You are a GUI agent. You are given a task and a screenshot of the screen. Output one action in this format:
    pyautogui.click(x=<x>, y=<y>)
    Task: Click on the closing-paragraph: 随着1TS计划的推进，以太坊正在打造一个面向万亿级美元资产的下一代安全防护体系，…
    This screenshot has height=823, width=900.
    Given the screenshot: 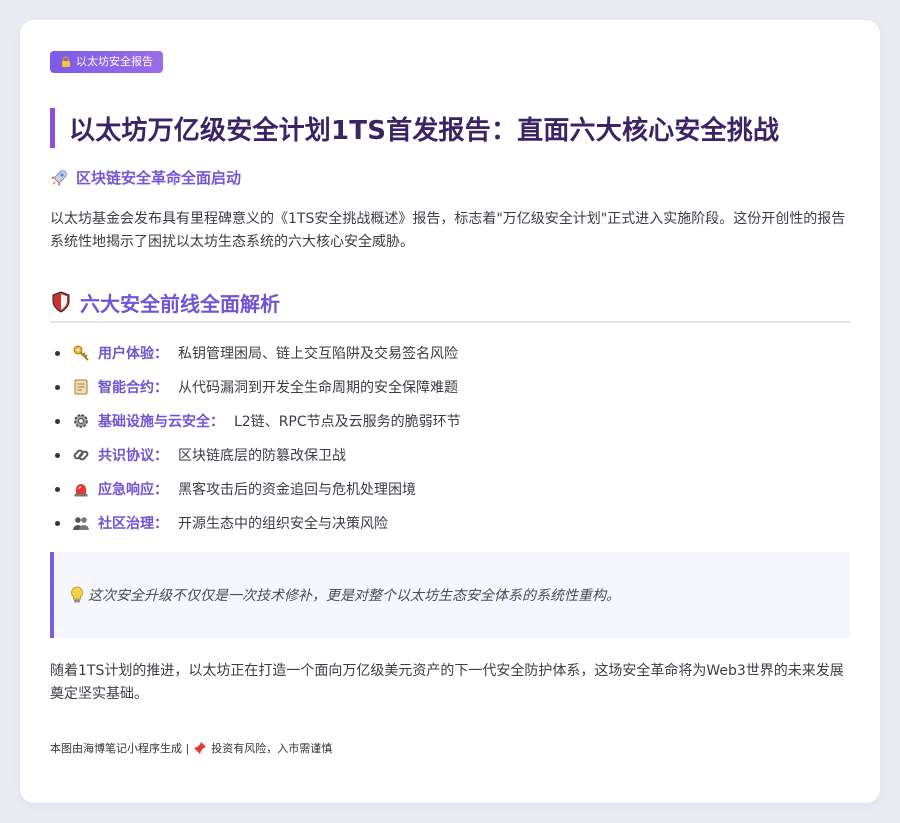 What is the action you would take?
    pyautogui.click(x=447, y=682)
    